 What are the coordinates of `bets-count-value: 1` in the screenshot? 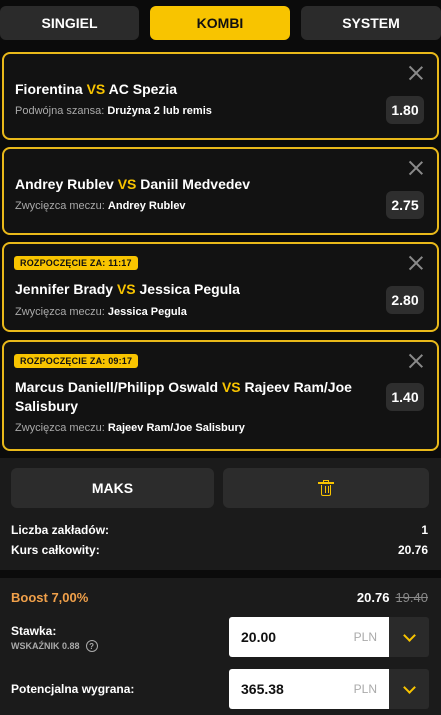 It's located at (424, 530).